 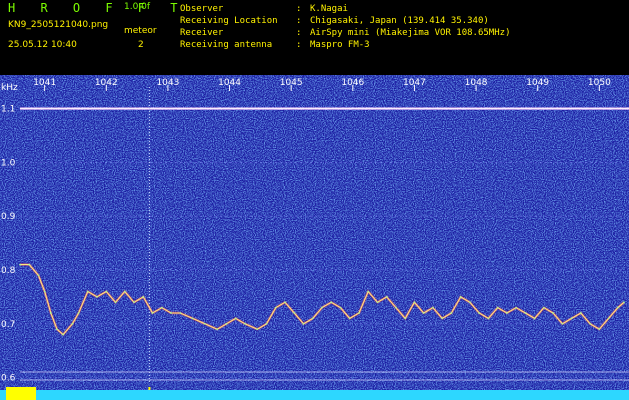 What do you see at coordinates (140, 31) in the screenshot?
I see `meteor-label: meteor` at bounding box center [140, 31].